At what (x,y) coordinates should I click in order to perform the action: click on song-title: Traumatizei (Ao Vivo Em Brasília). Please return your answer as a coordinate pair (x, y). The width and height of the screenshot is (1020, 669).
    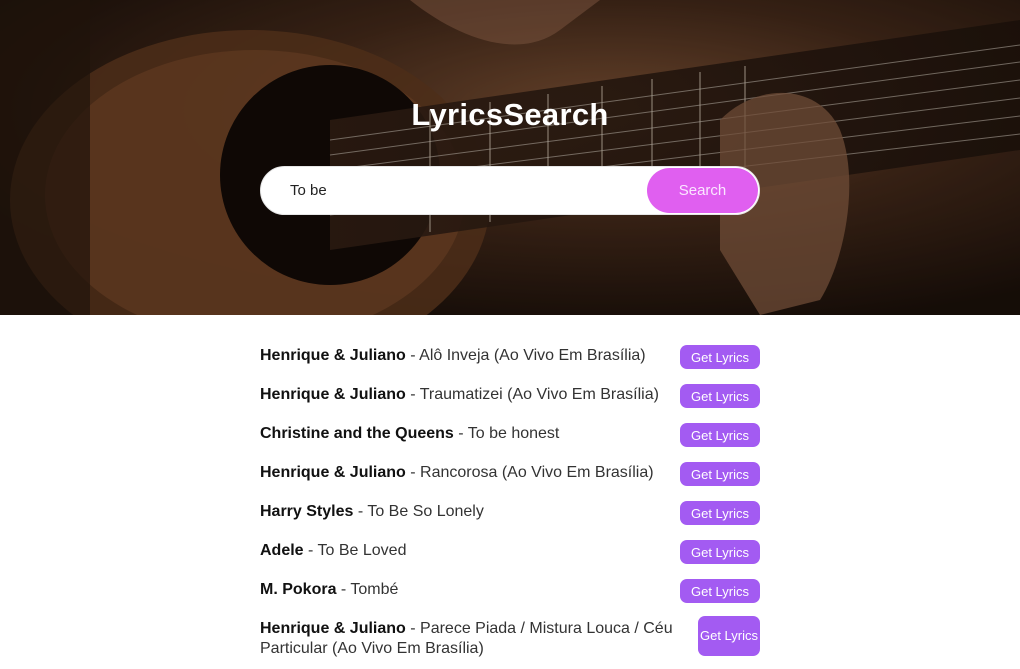
    Looking at the image, I should click on (539, 394).